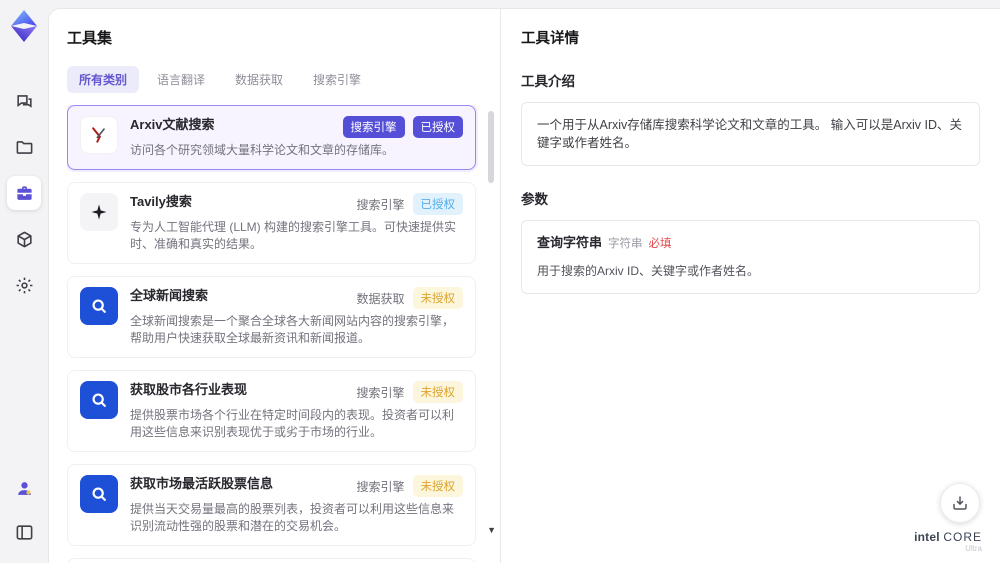 The image size is (1000, 563). I want to click on scrollbar-thumb, so click(491, 147).